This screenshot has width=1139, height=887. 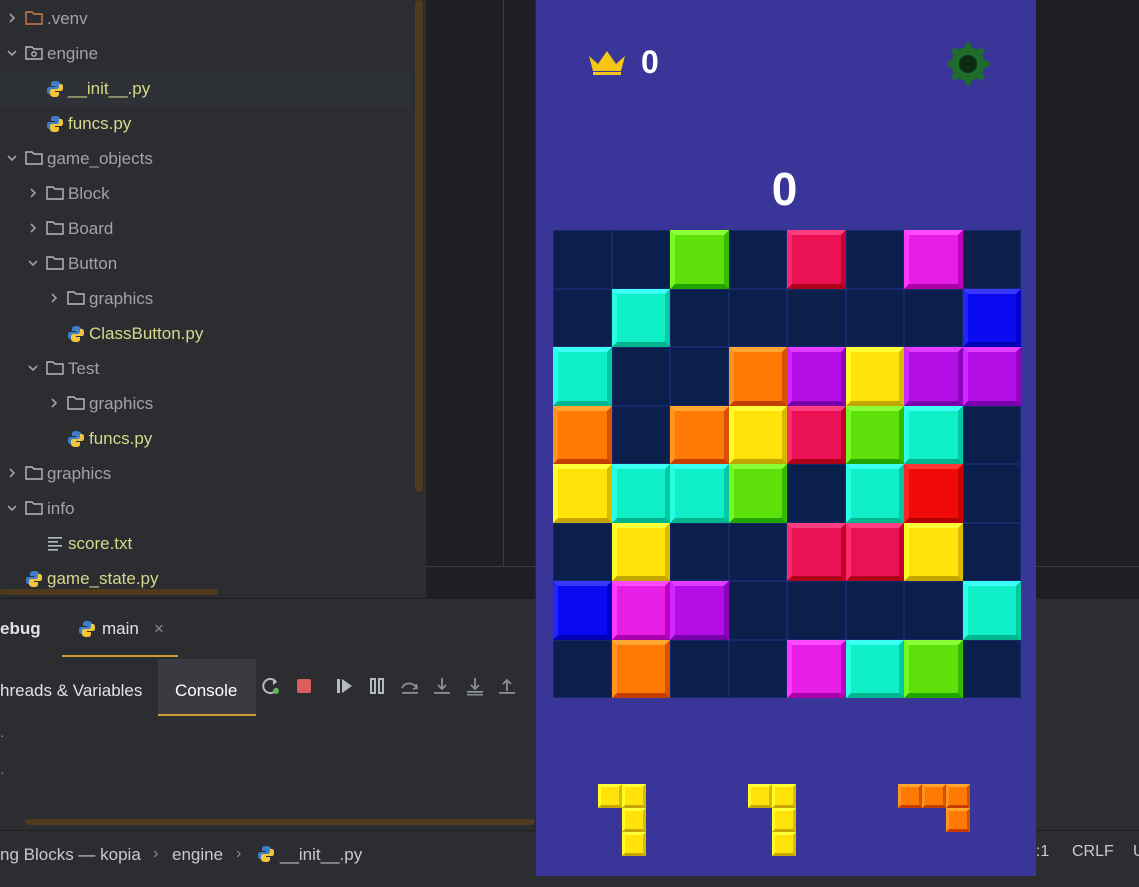 What do you see at coordinates (120, 629) in the screenshot?
I see `tab-main: main` at bounding box center [120, 629].